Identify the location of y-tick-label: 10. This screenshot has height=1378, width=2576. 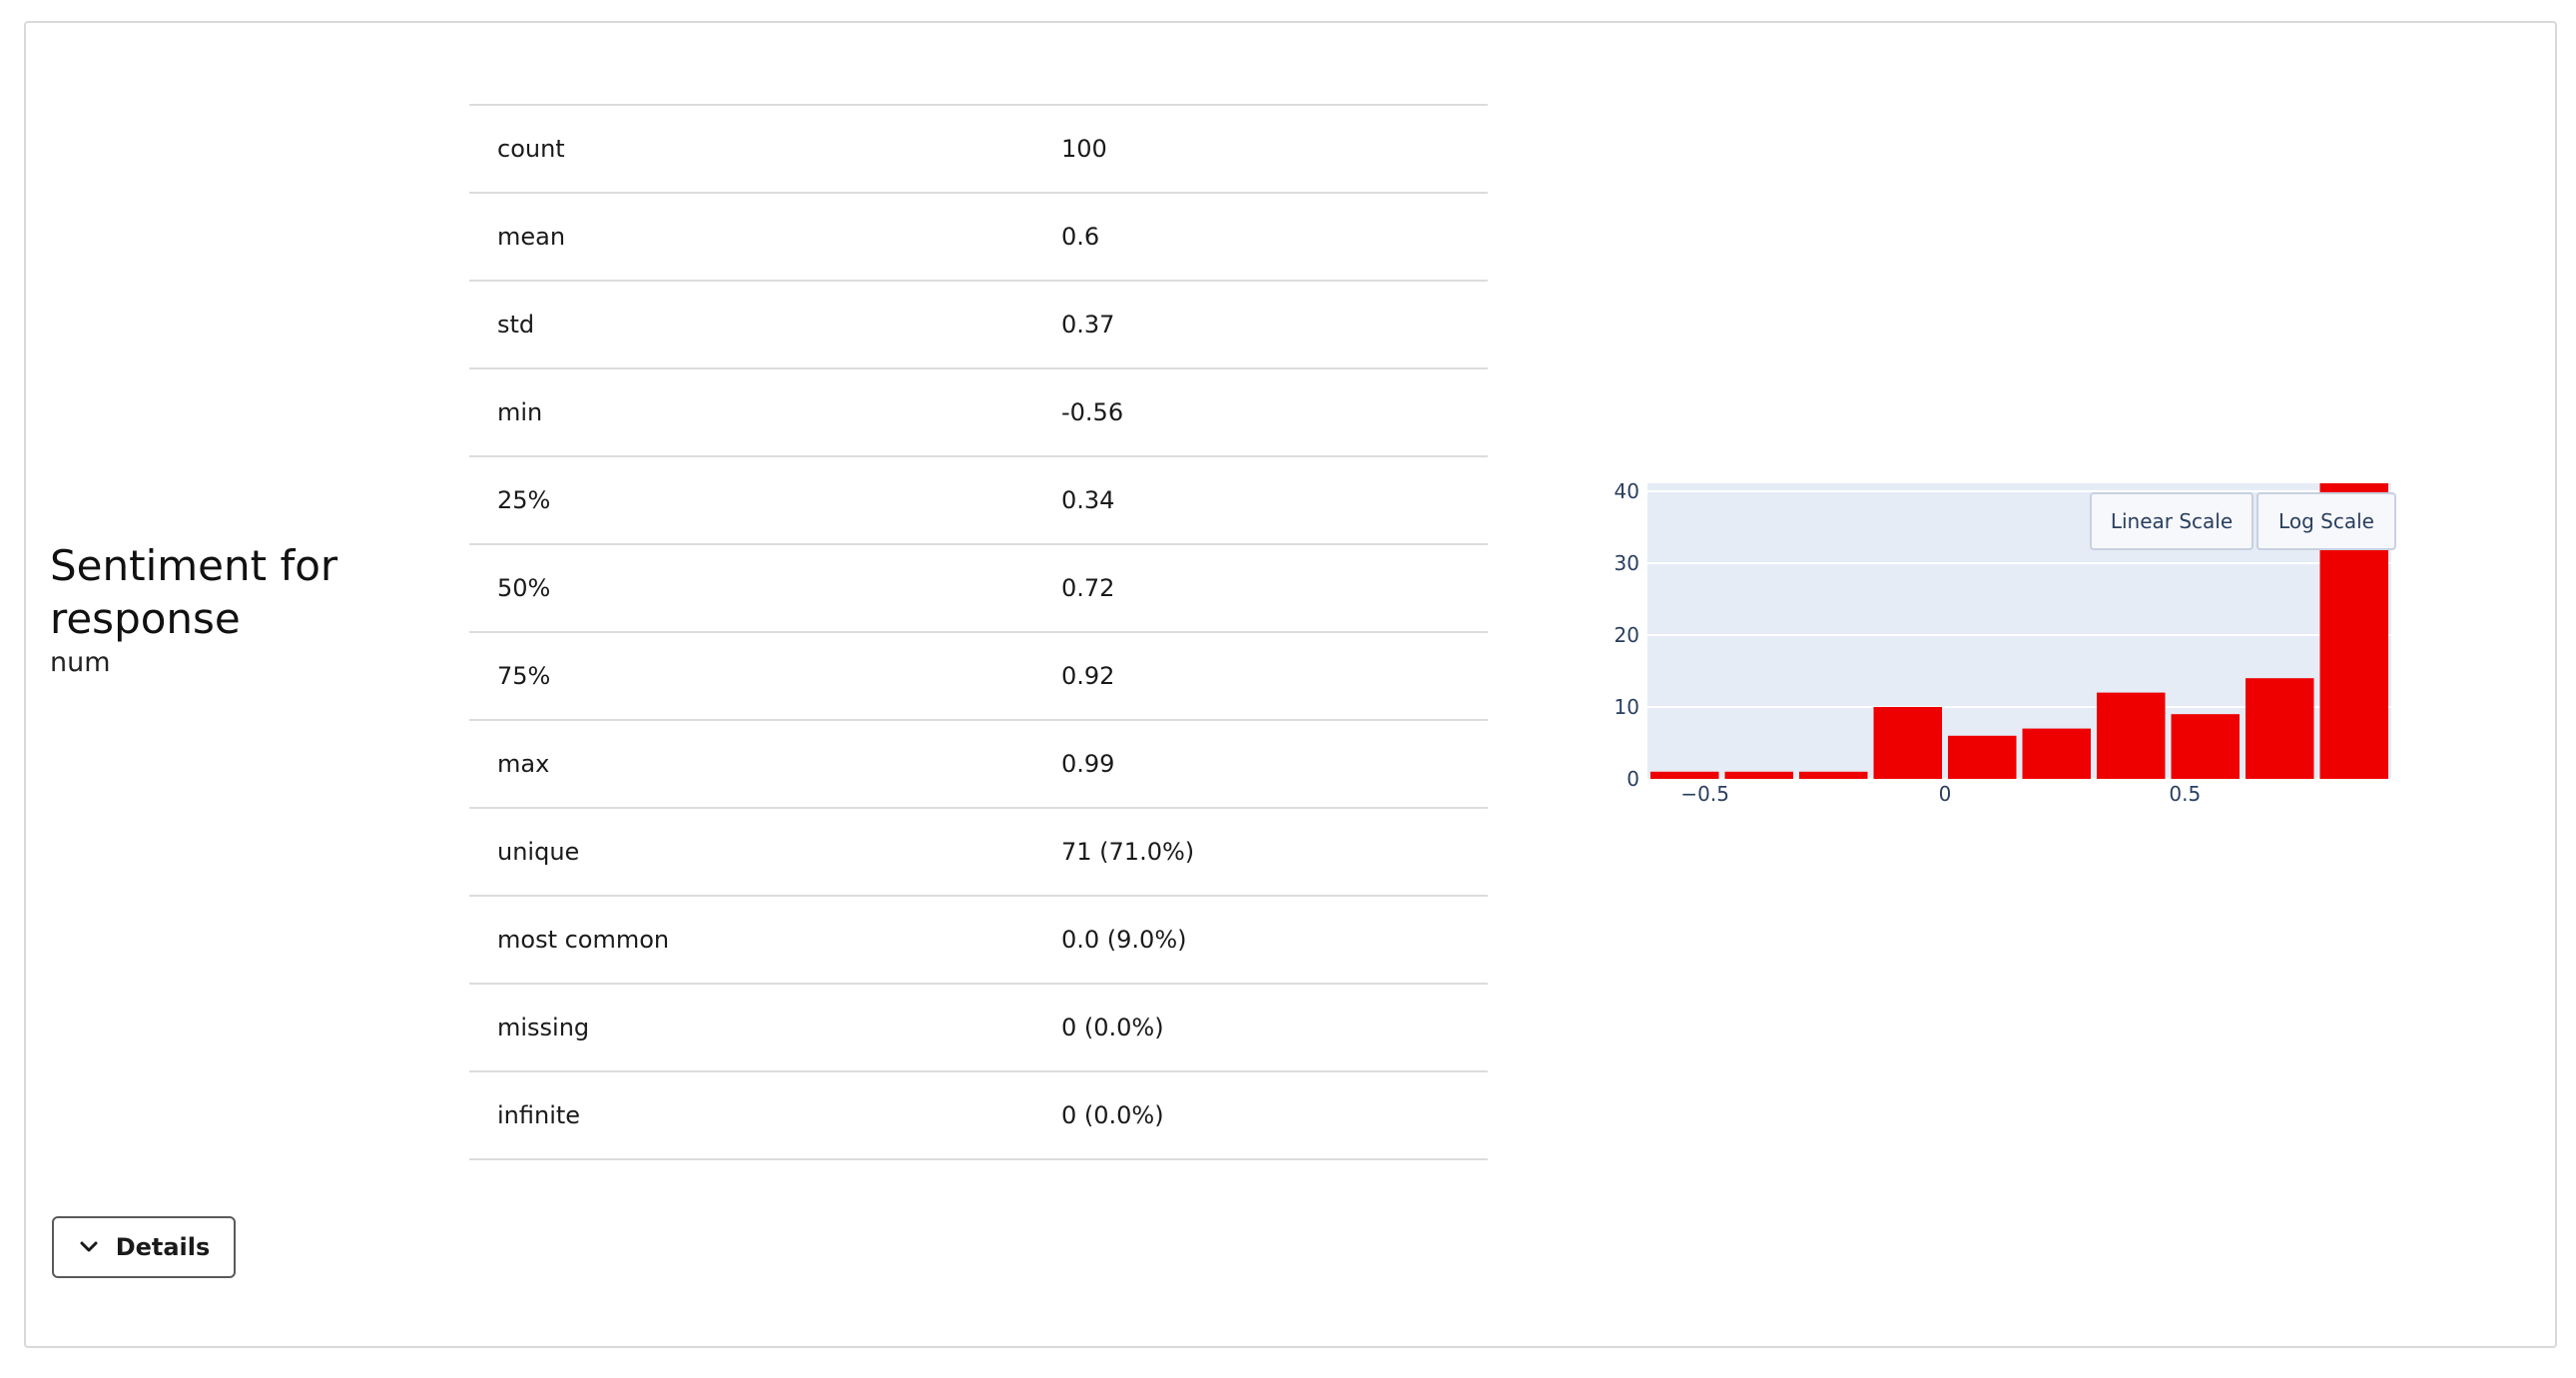
(1626, 707).